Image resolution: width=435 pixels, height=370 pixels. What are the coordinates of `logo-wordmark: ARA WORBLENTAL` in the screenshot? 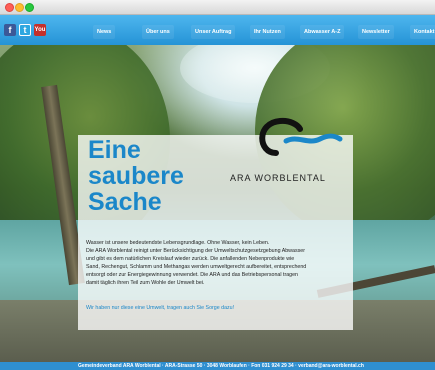 It's located at (278, 178).